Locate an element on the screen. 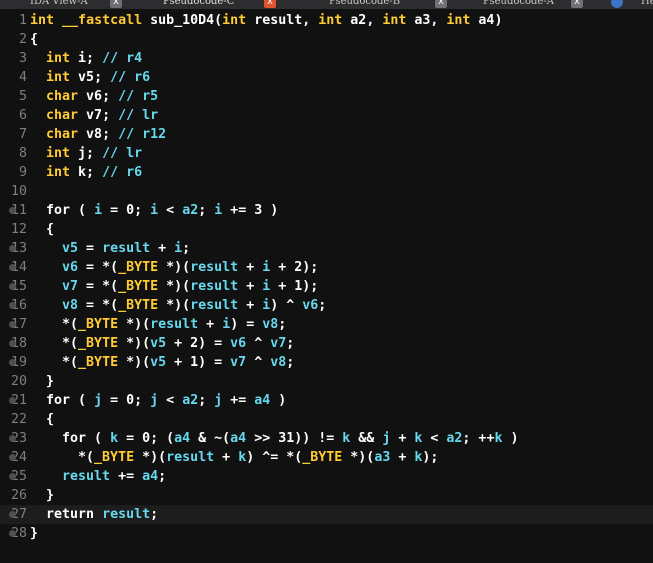 The width and height of the screenshot is (653, 563). hex-view-icon is located at coordinates (617, 4).